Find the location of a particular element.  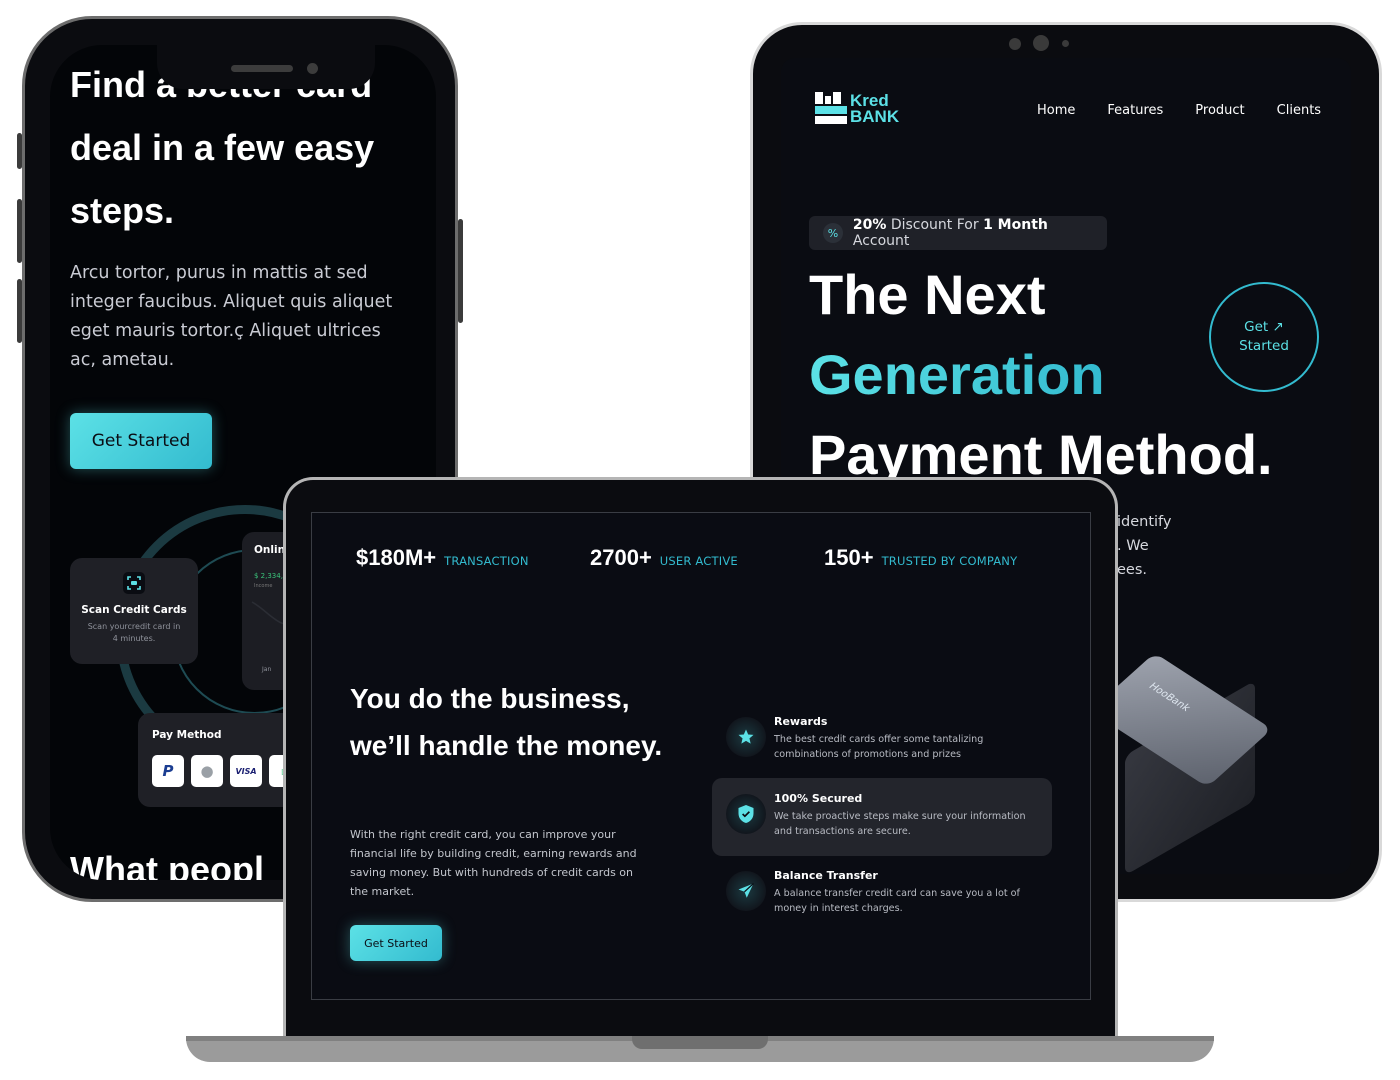

scan-card-title: Scan Credit Cards is located at coordinates (134, 610).